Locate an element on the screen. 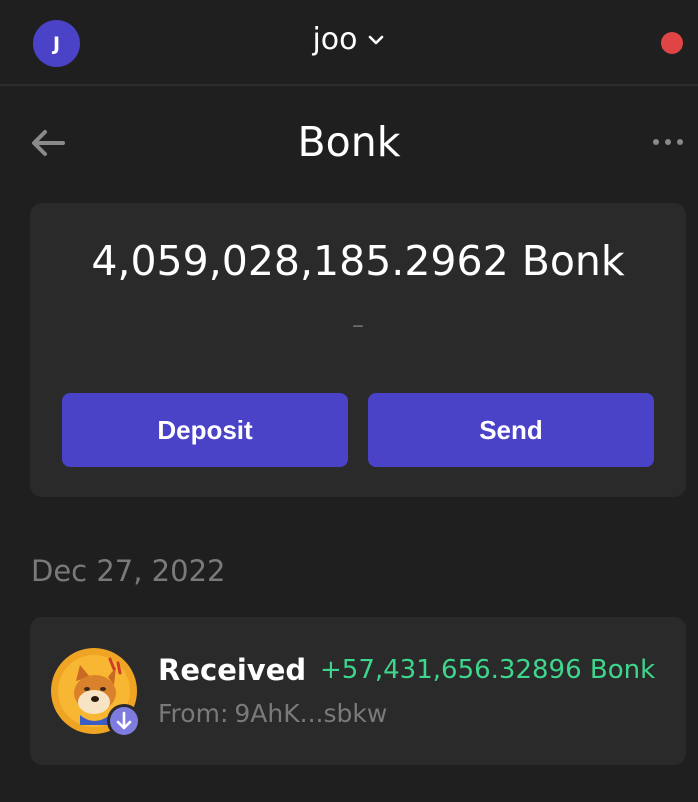  token-balance: 4,059,028,185.2962 Bonk is located at coordinates (358, 261).